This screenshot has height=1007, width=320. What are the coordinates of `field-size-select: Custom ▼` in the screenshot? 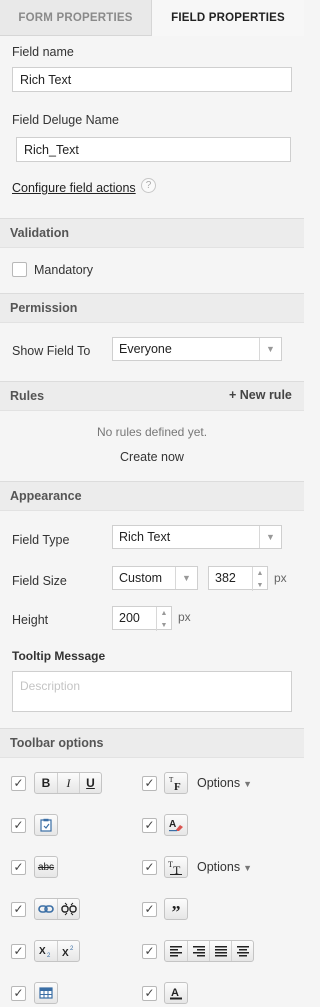 It's located at (155, 578).